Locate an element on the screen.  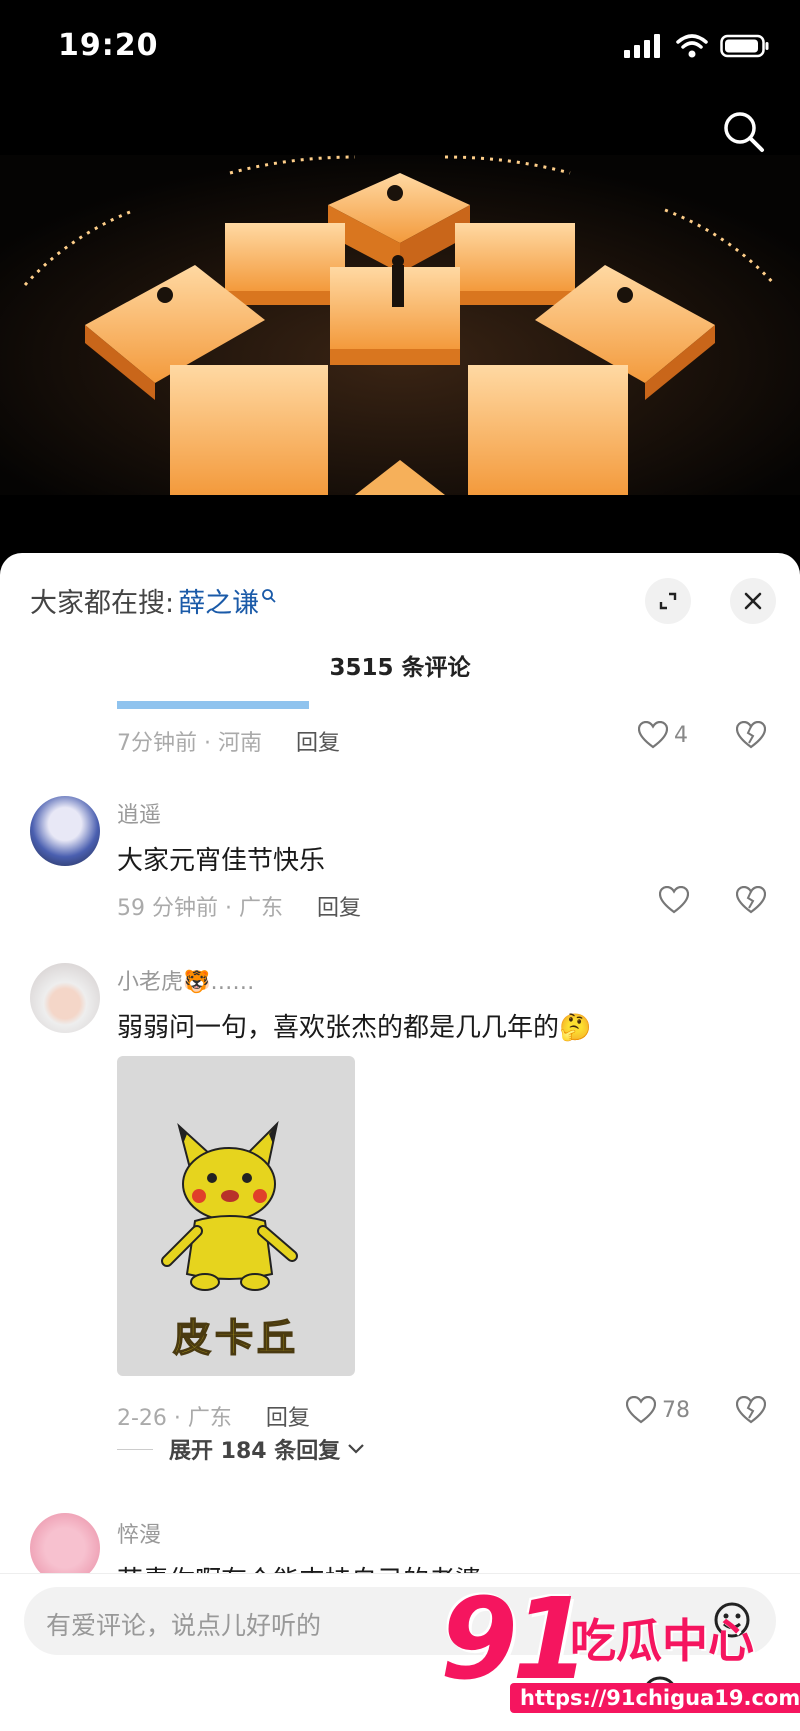
hot-search: 大家都在搜: 薛之谦 is located at coordinates (153, 600).